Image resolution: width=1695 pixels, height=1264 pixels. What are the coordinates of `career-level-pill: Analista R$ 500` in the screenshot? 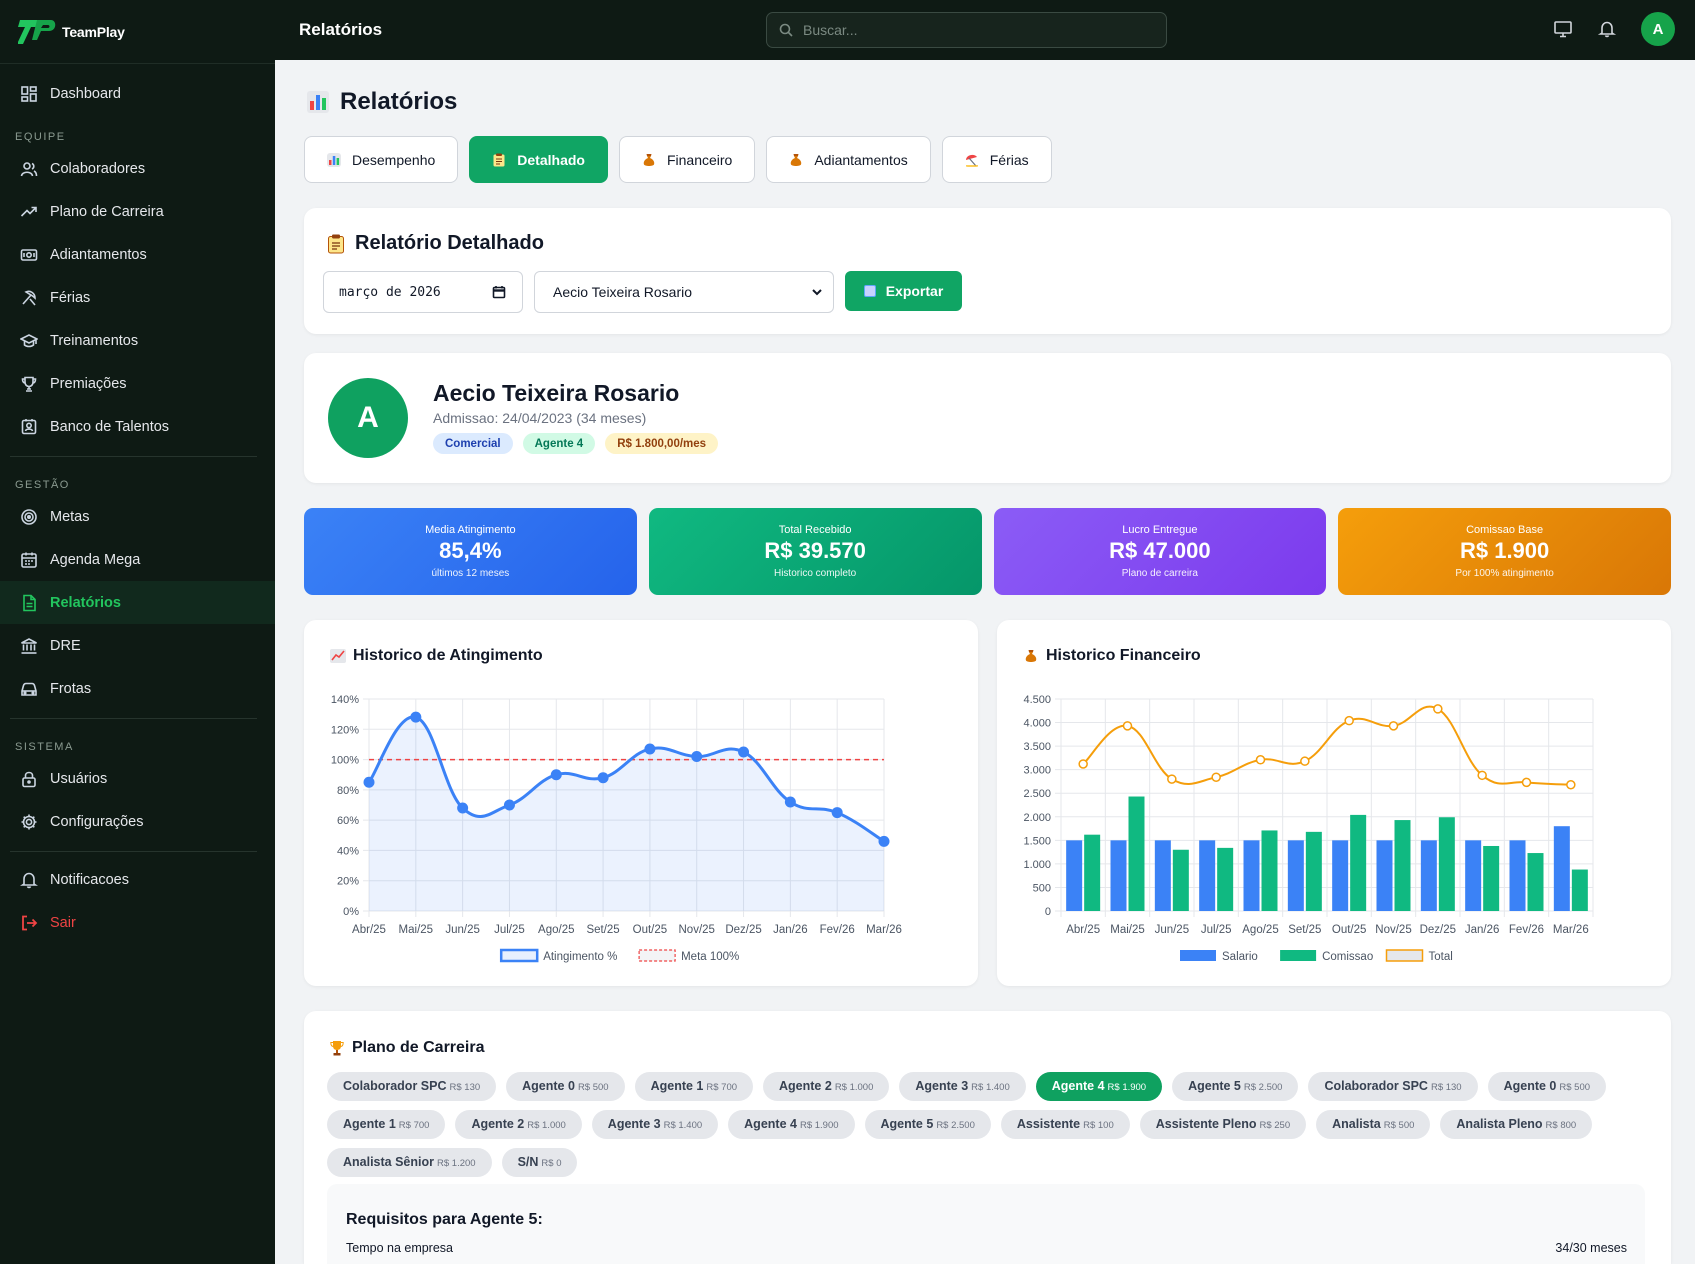 It's located at (1373, 1124).